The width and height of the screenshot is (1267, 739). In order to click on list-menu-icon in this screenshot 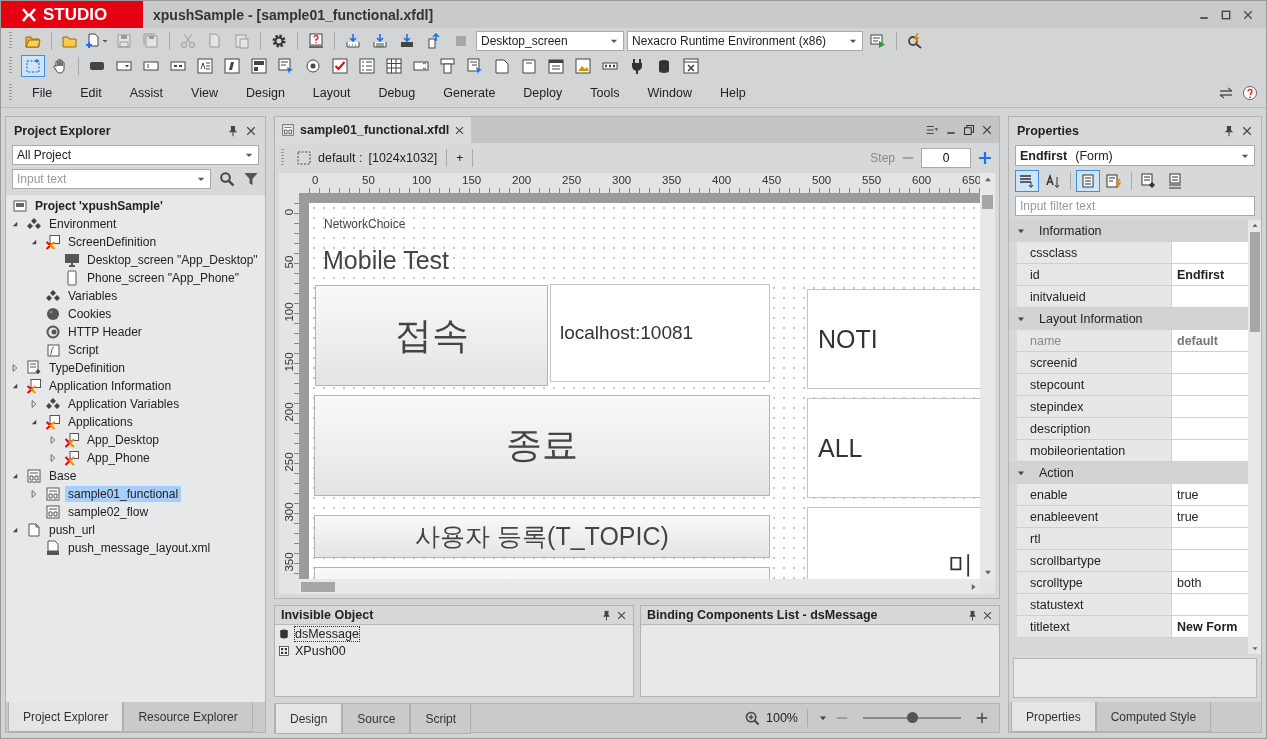, I will do `click(932, 130)`.